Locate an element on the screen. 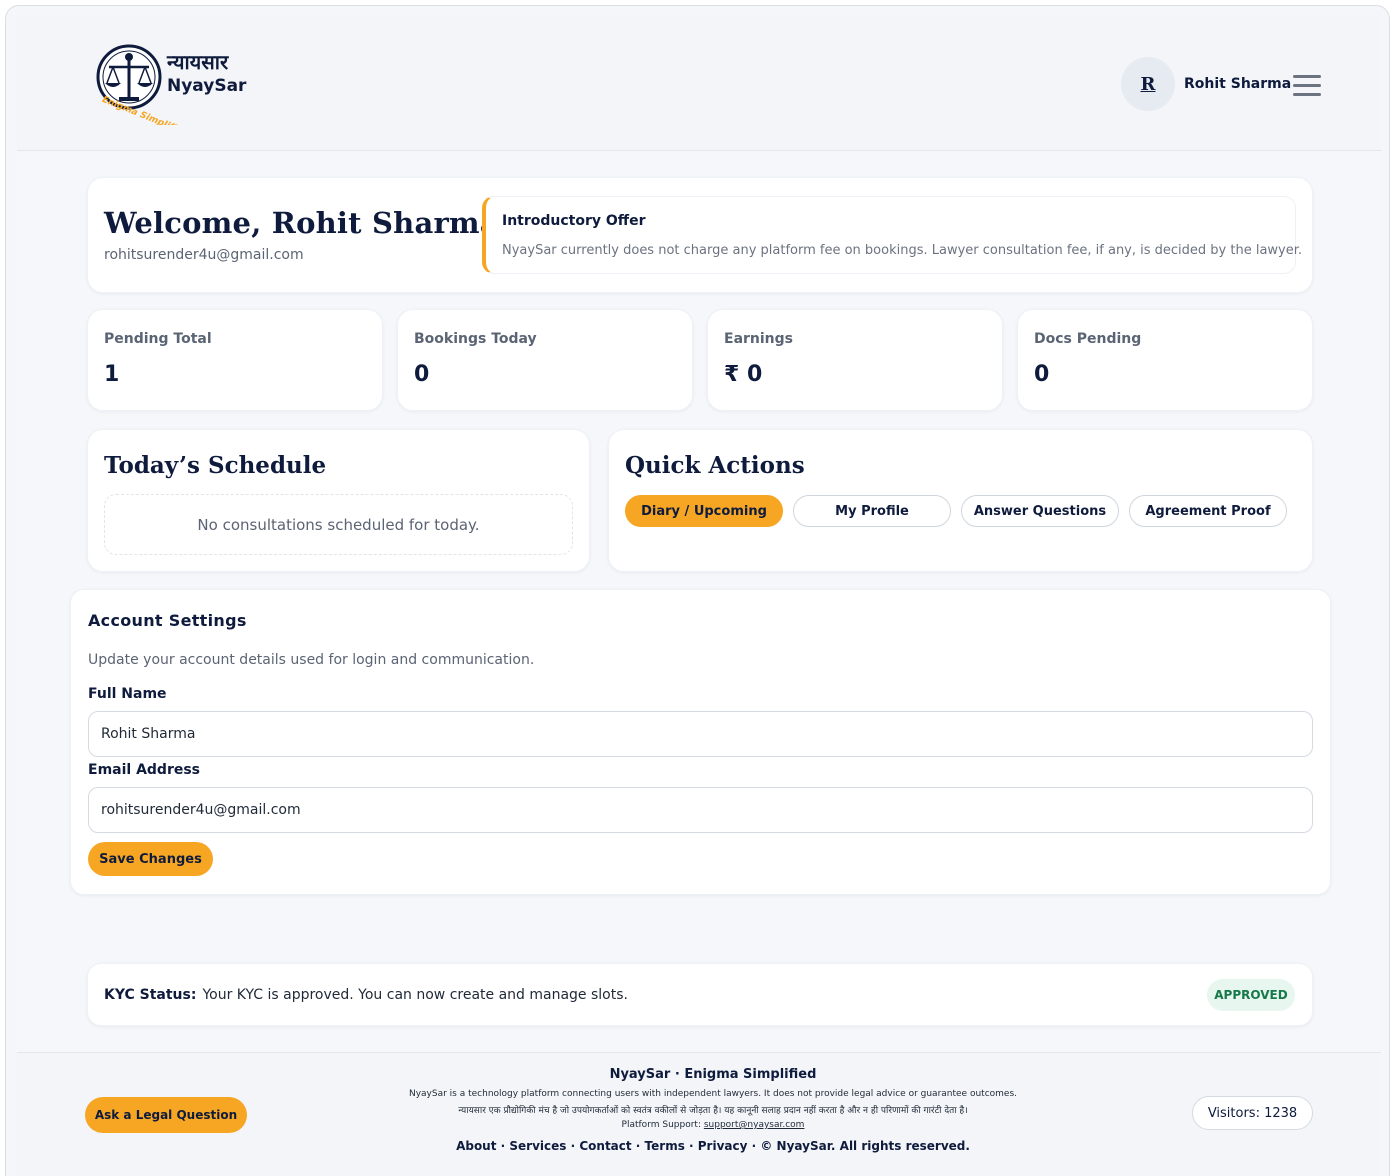  hamburger-menu-icon is located at coordinates (1307, 85).